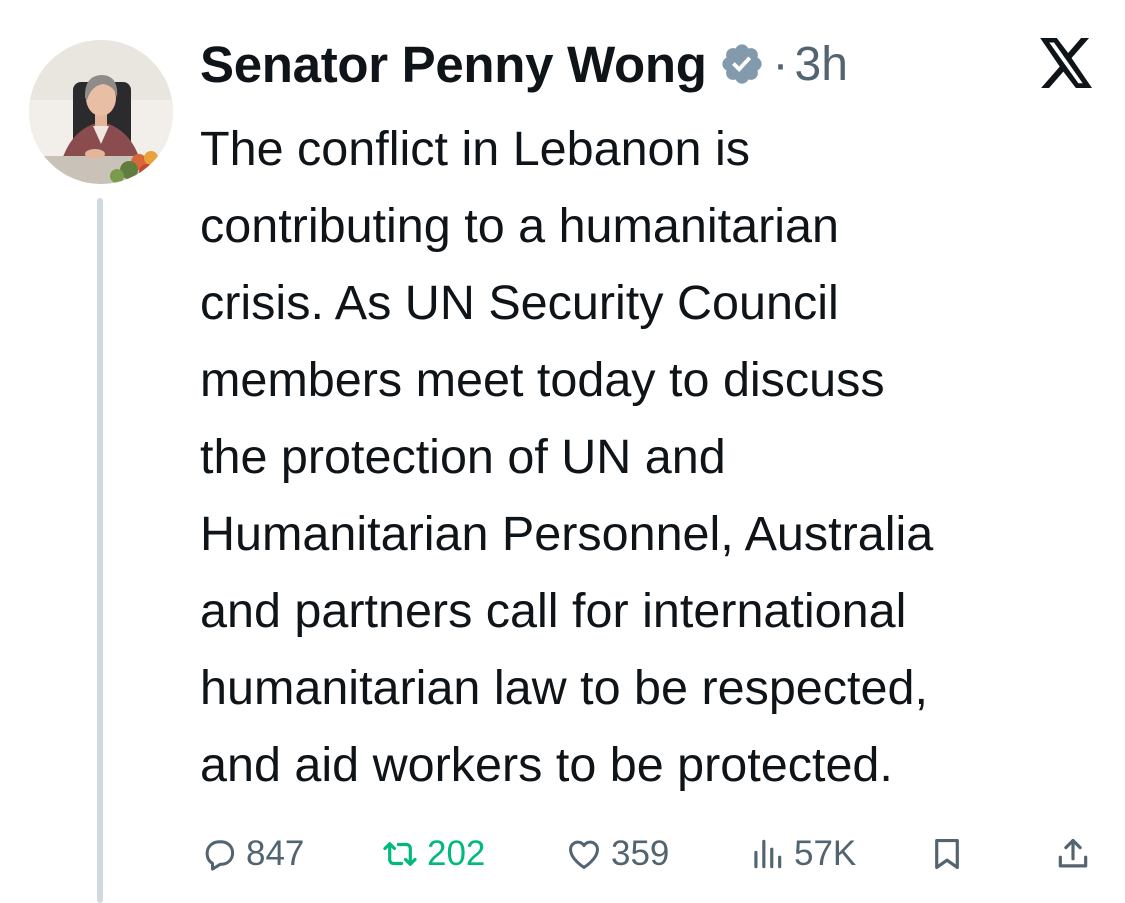 This screenshot has width=1125, height=903. What do you see at coordinates (546, 765) in the screenshot?
I see `tweet-text-line: and aid workers to be protected.` at bounding box center [546, 765].